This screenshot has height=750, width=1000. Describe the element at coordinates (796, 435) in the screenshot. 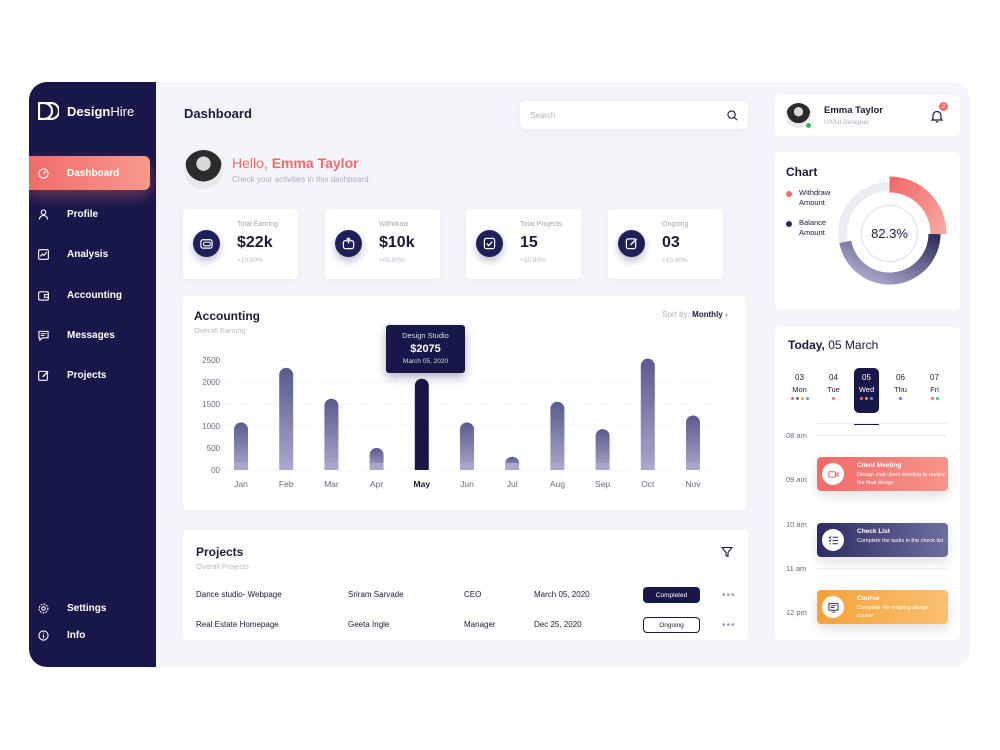

I see `time-label: 08 am` at that location.